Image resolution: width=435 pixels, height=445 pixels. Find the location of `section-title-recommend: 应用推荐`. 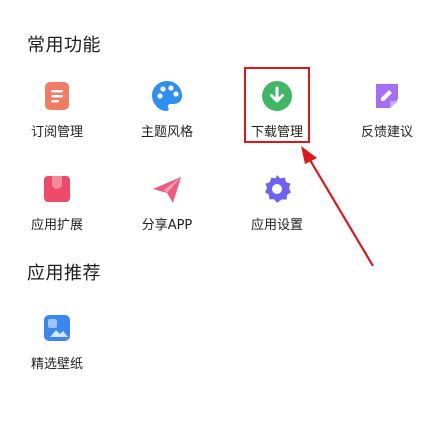

section-title-recommend: 应用推荐 is located at coordinates (64, 273).